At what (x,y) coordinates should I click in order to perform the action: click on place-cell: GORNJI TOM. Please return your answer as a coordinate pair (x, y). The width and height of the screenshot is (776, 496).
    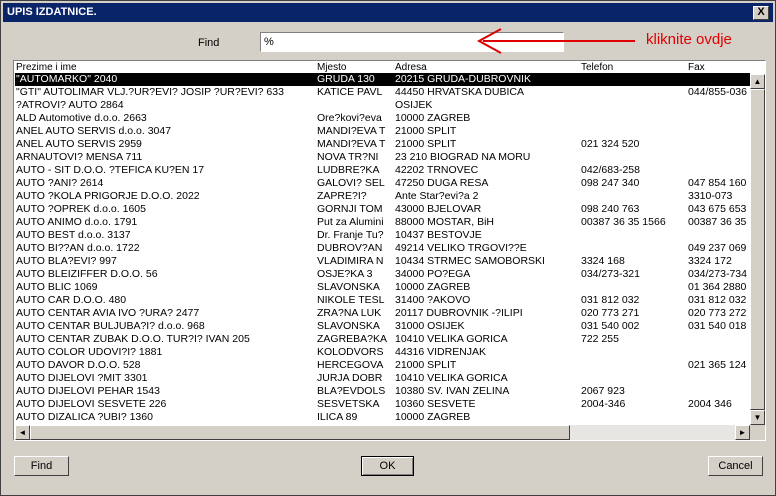
    Looking at the image, I should click on (350, 209).